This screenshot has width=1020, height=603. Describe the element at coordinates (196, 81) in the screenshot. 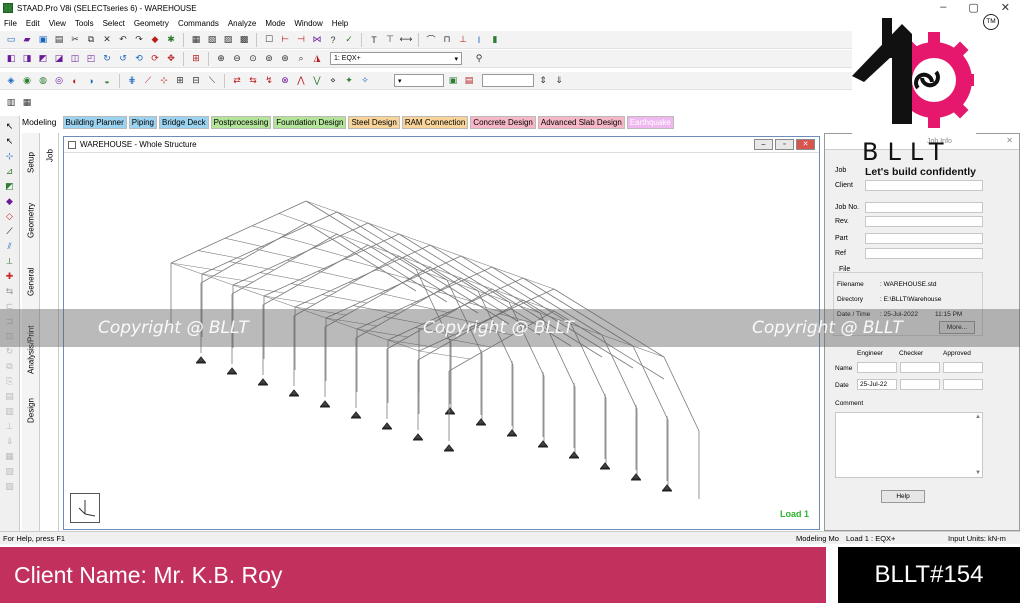

I see `plate-icon: ⊟` at that location.